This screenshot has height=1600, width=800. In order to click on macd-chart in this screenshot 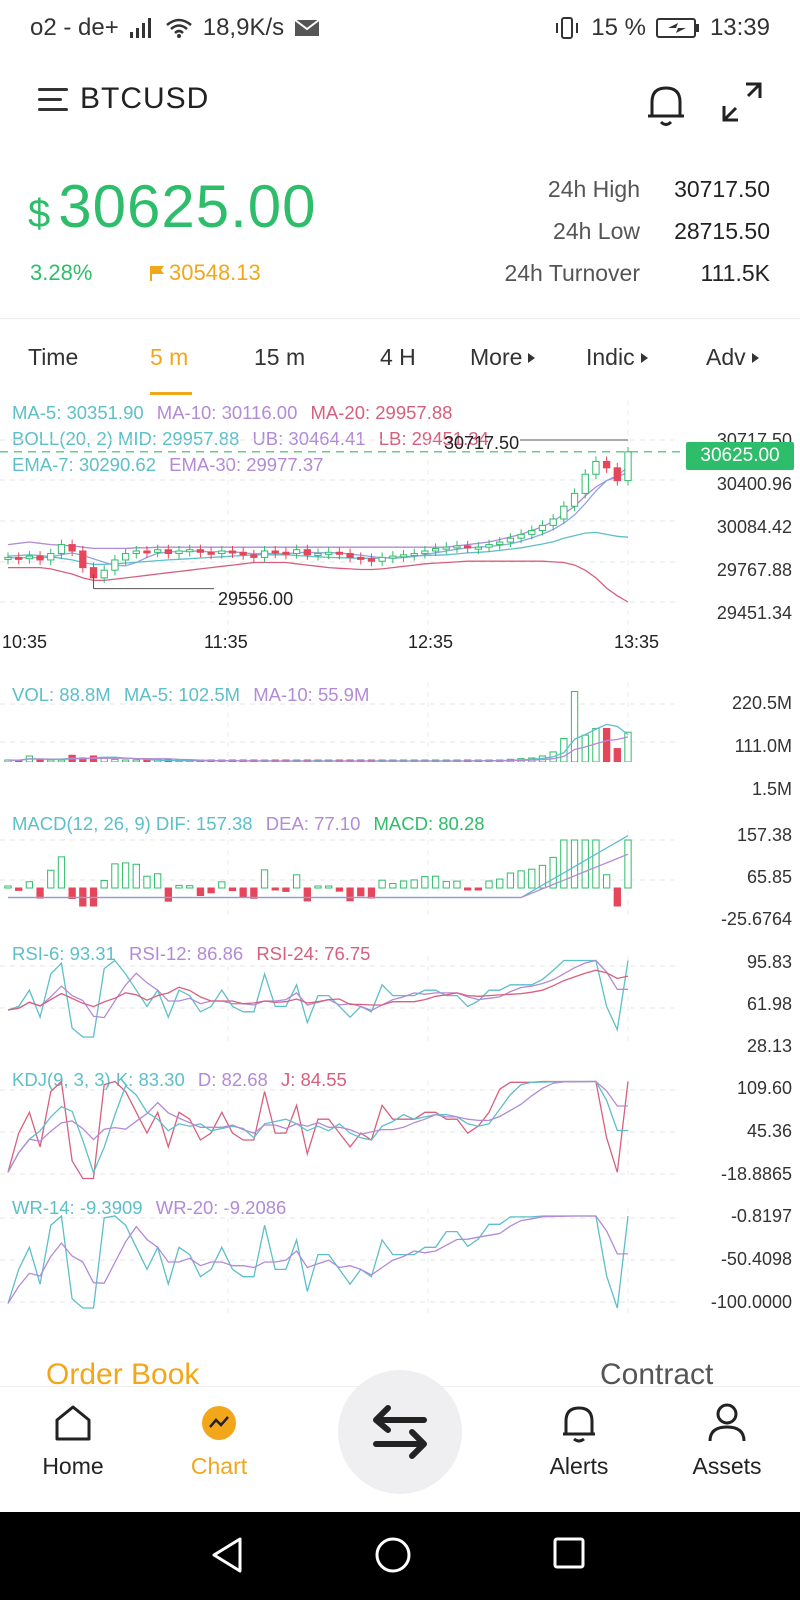, I will do `click(340, 875)`.